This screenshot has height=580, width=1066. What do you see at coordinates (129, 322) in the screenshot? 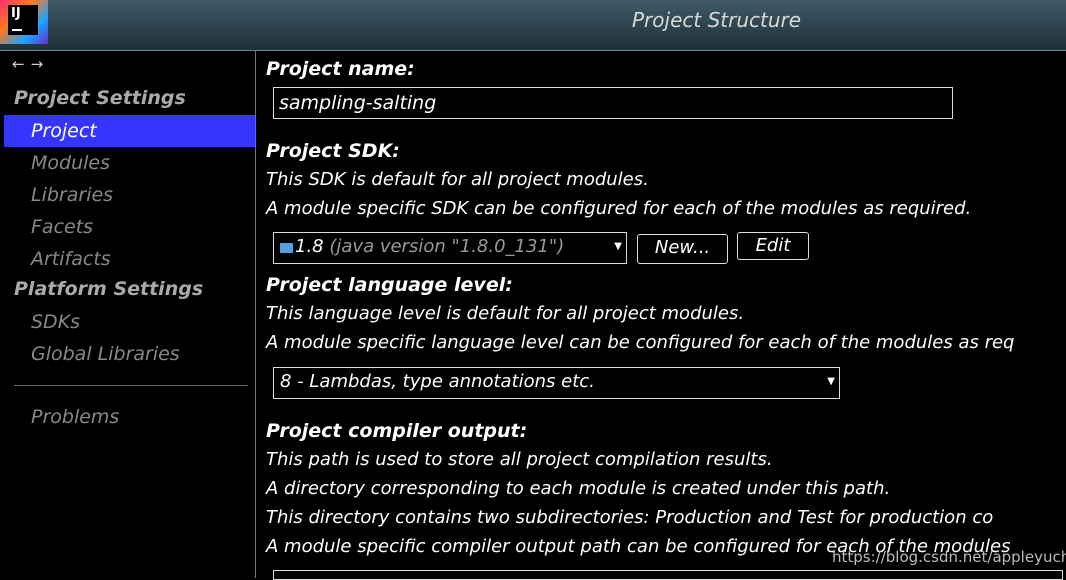
I see `sidebar-item-sdks: SDKs` at bounding box center [129, 322].